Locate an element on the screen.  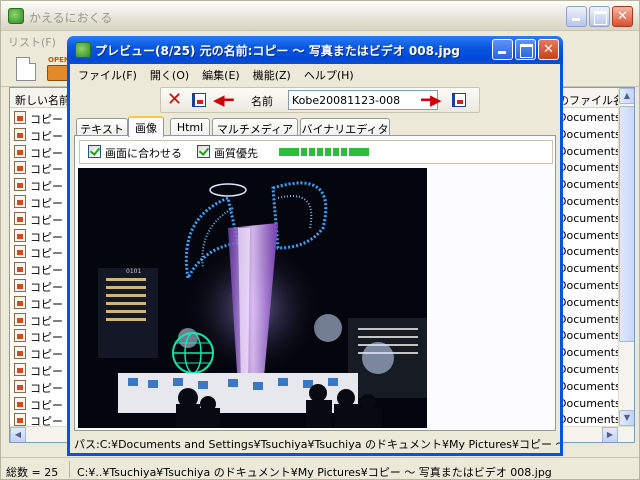
menu-edit: 編集(E) is located at coordinates (219, 74).